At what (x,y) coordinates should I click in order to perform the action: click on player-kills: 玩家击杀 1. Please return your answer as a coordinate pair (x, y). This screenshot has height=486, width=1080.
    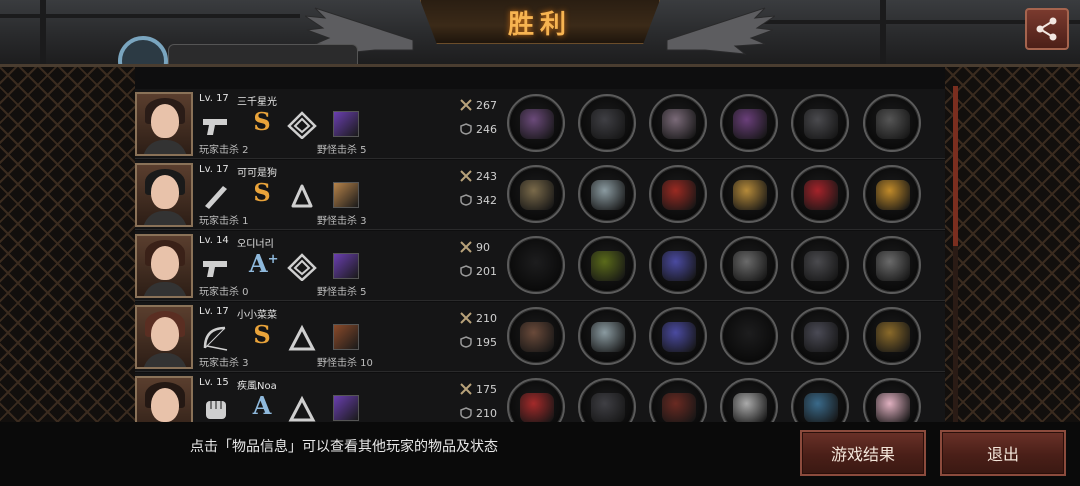
    Looking at the image, I should click on (224, 221).